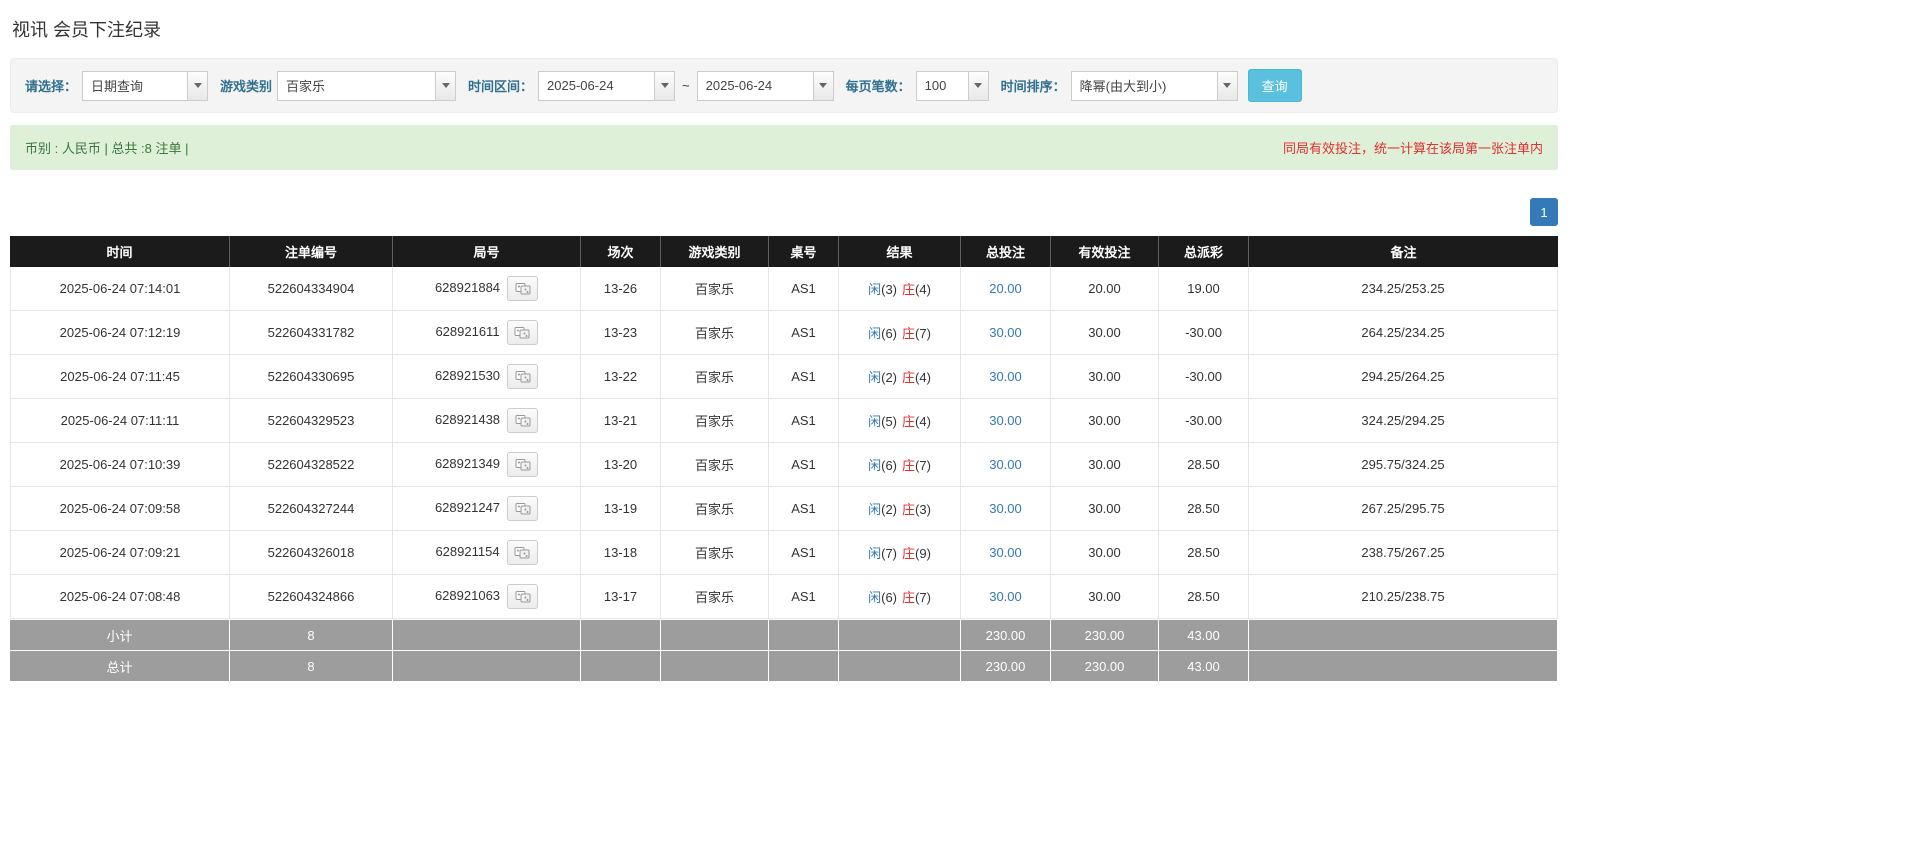 This screenshot has height=844, width=1916. What do you see at coordinates (1227, 85) in the screenshot?
I see `time-sort-caret-button` at bounding box center [1227, 85].